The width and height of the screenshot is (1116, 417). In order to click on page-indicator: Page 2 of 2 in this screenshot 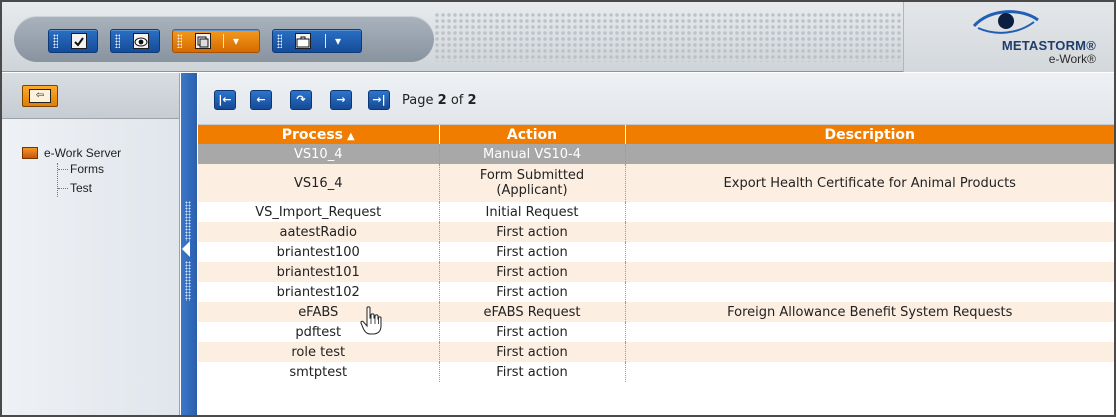, I will do `click(439, 100)`.